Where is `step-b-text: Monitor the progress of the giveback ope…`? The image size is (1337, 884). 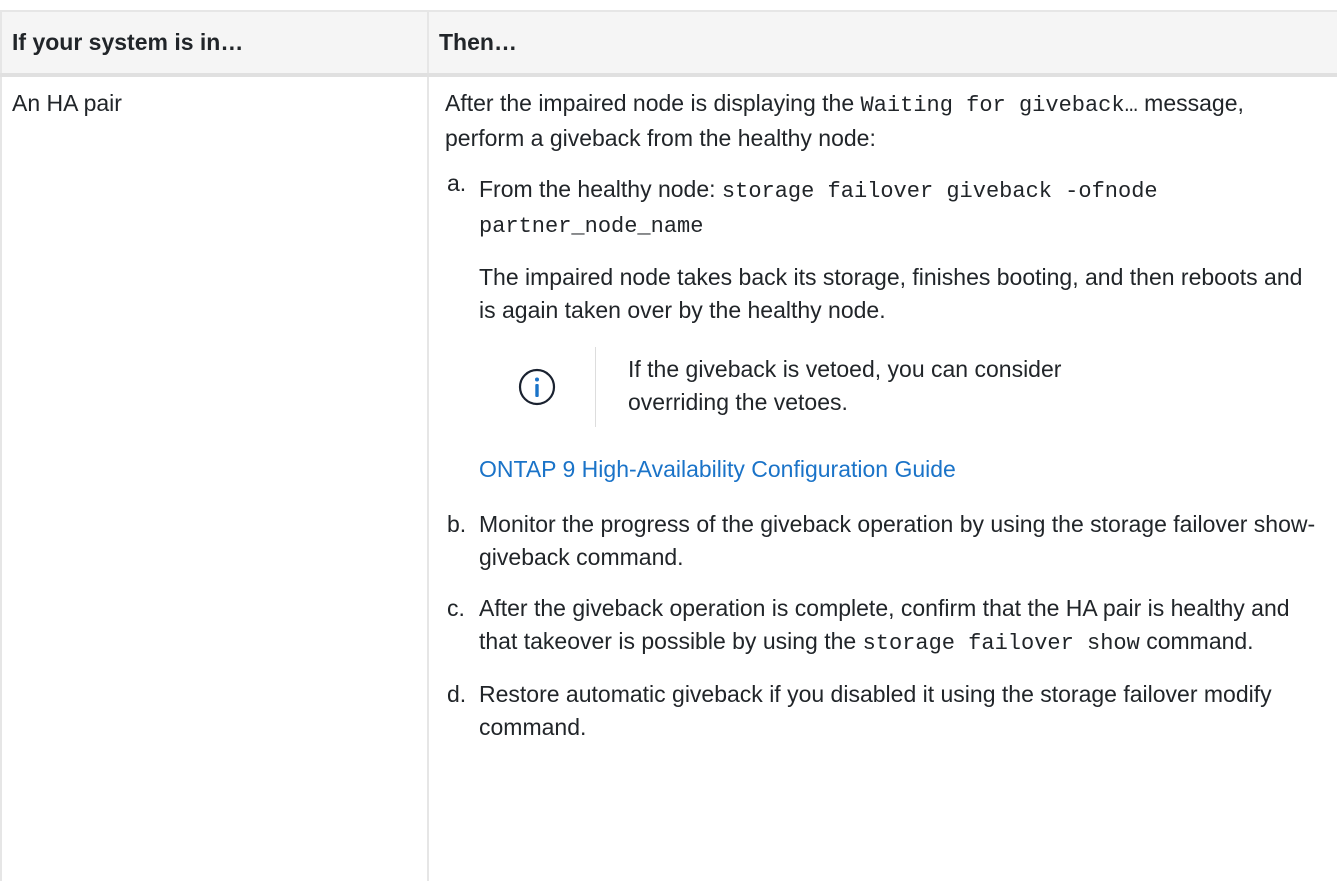
step-b-text: Monitor the progress of the giveback ope… is located at coordinates (897, 540).